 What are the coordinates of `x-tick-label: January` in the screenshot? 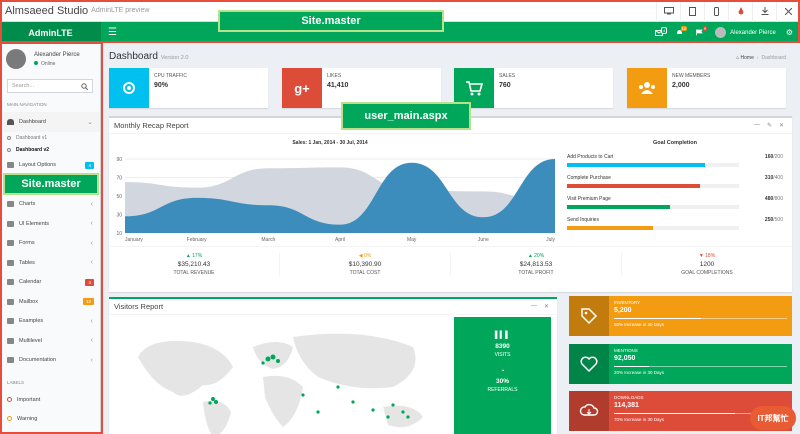 It's located at (134, 240).